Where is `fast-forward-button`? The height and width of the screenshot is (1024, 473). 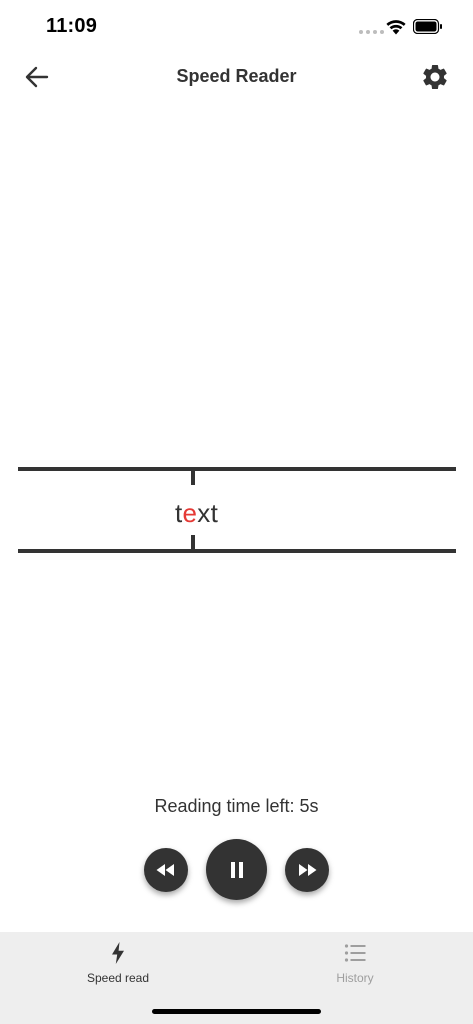
fast-forward-button is located at coordinates (307, 870).